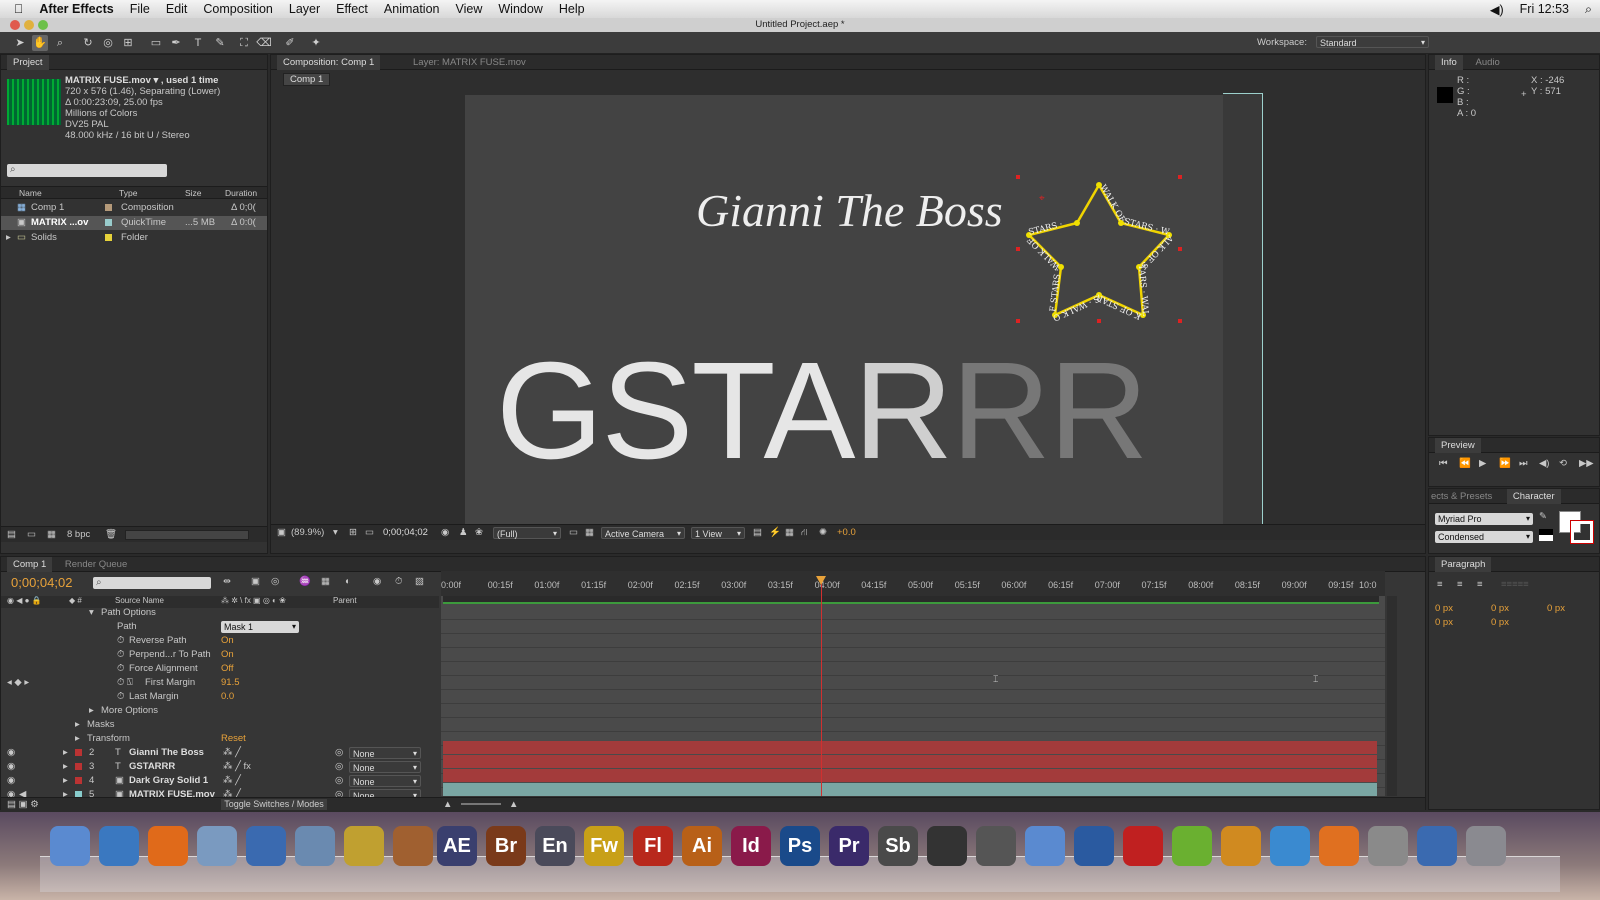  Describe the element at coordinates (241, 193) in the screenshot. I see `column-duration: Duration` at that location.